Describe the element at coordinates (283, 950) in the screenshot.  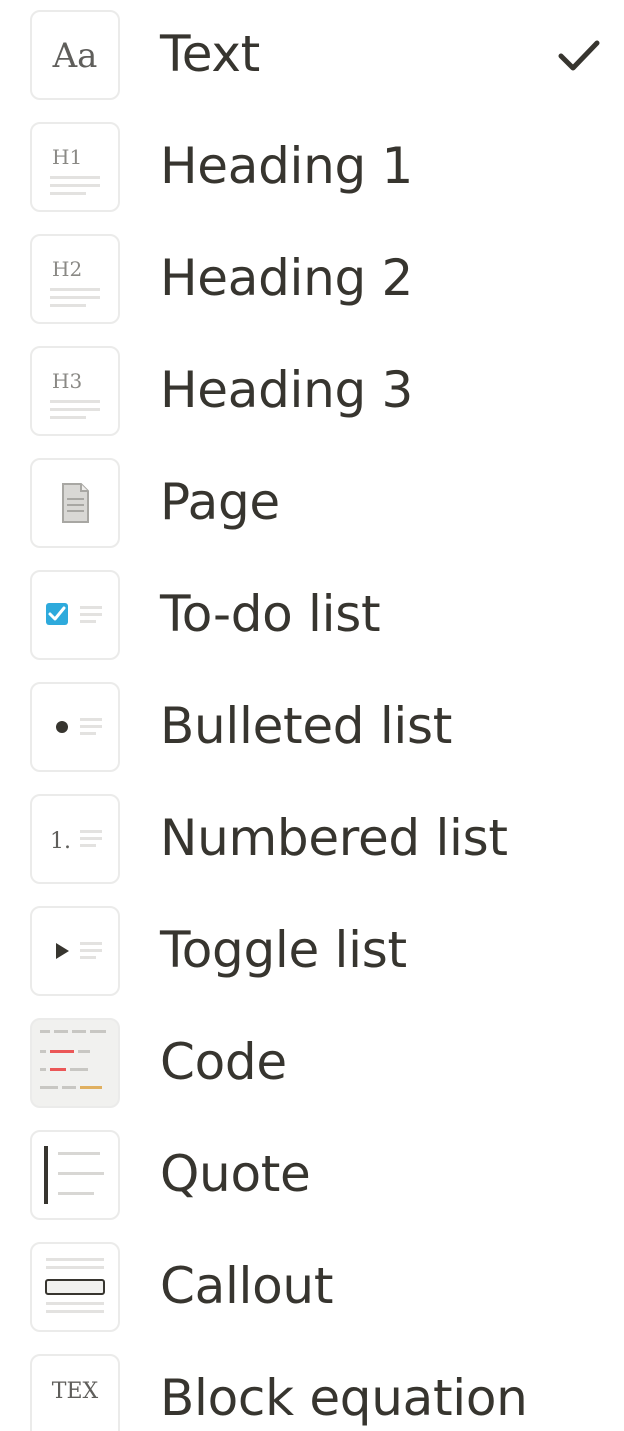
I see `menu-item-label: Toggle list` at that location.